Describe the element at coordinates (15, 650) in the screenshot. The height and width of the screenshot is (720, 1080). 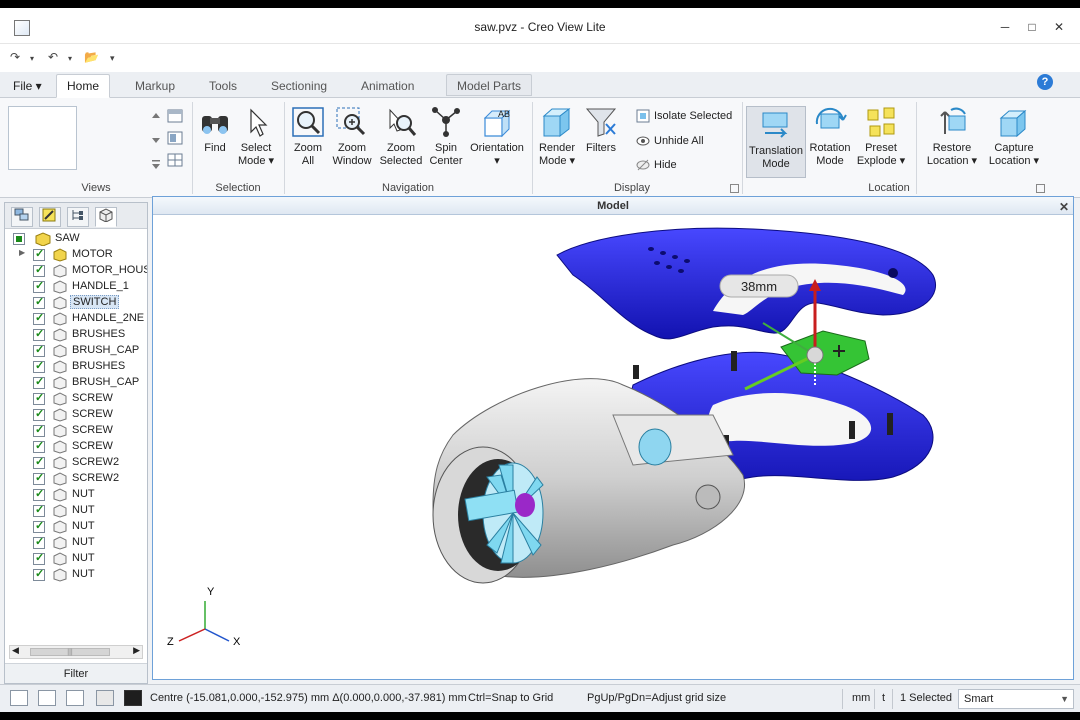
I see `scroll-left-icon: ◀` at that location.